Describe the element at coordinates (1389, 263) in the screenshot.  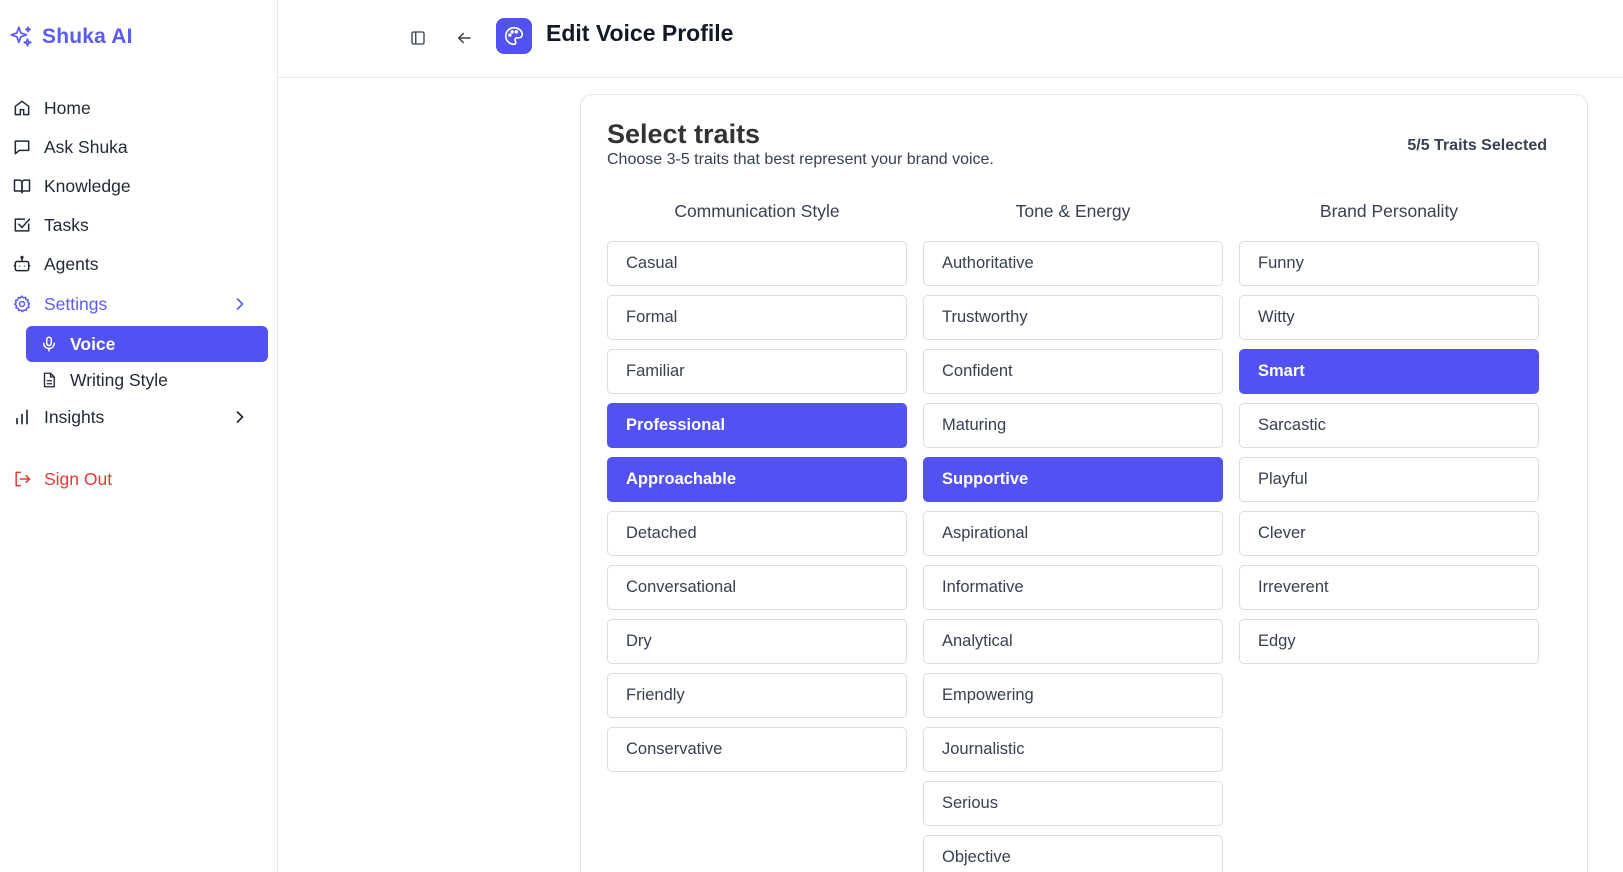
I see `trait-option-funny: Funny` at that location.